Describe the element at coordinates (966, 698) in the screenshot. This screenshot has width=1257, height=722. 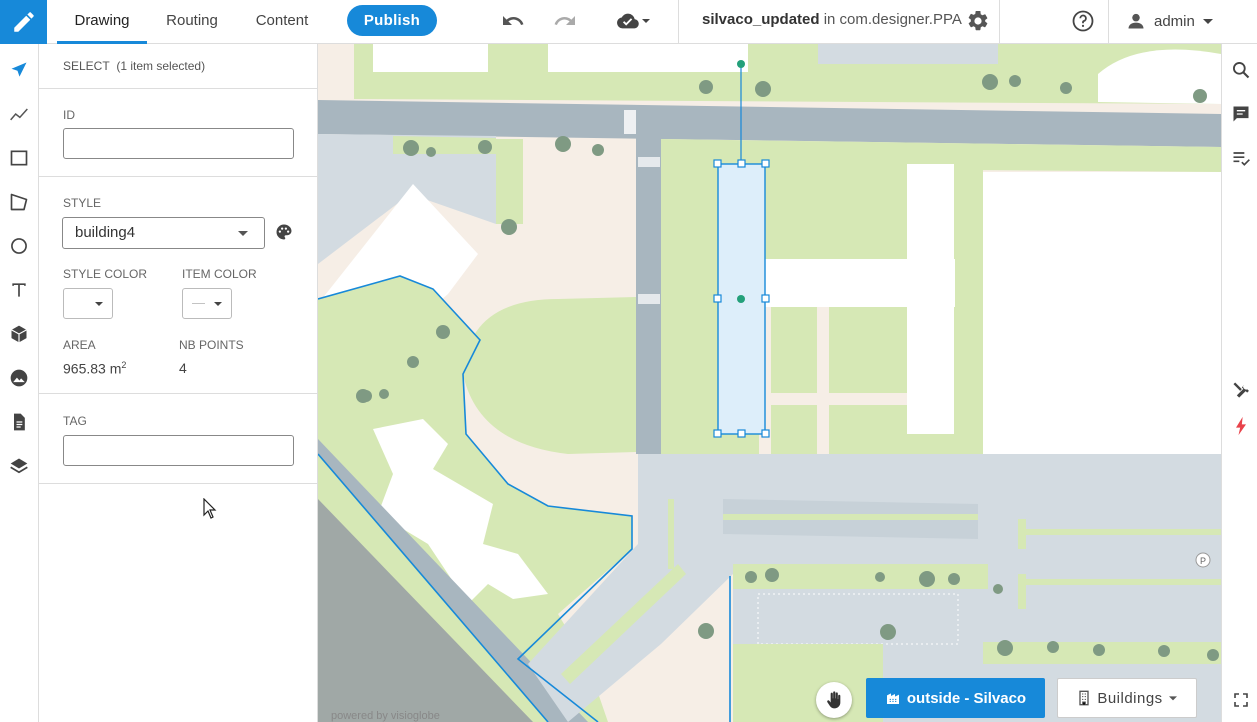
I see `venue-name: outside - Silvaco` at that location.